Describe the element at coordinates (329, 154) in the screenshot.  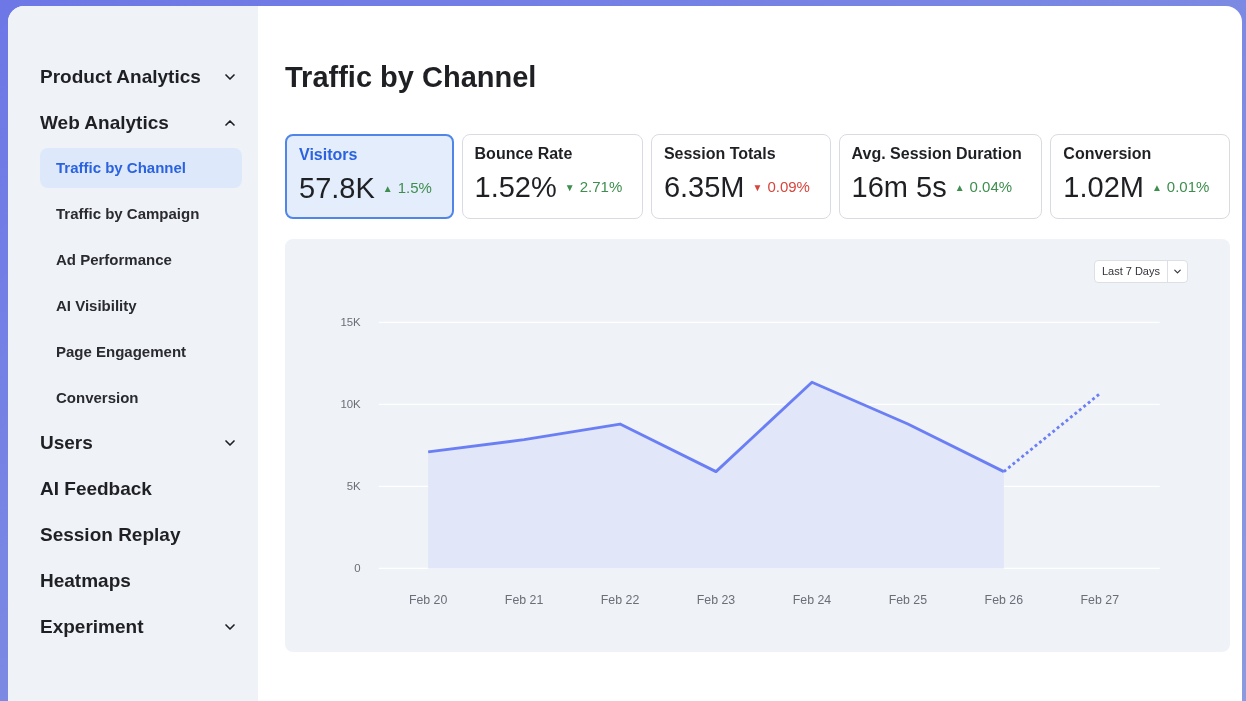
I see `stat-label: Visitors` at that location.